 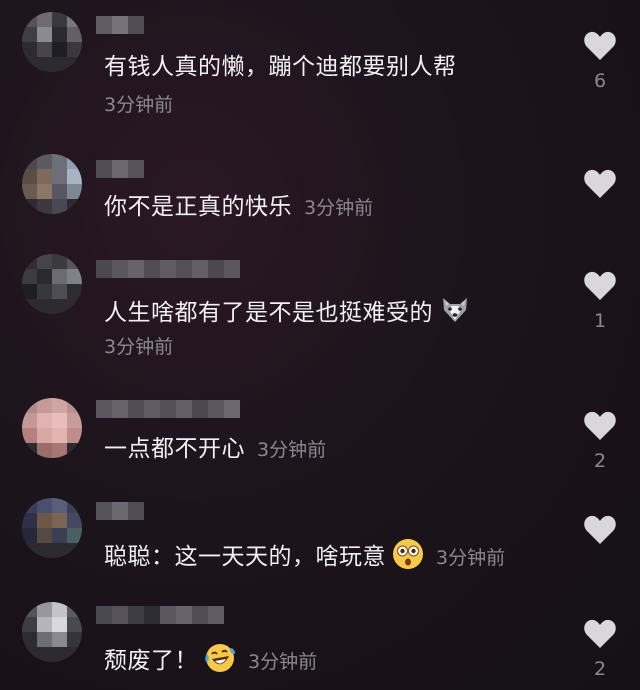 I want to click on laughing-tears-face-emoji, so click(x=220, y=658).